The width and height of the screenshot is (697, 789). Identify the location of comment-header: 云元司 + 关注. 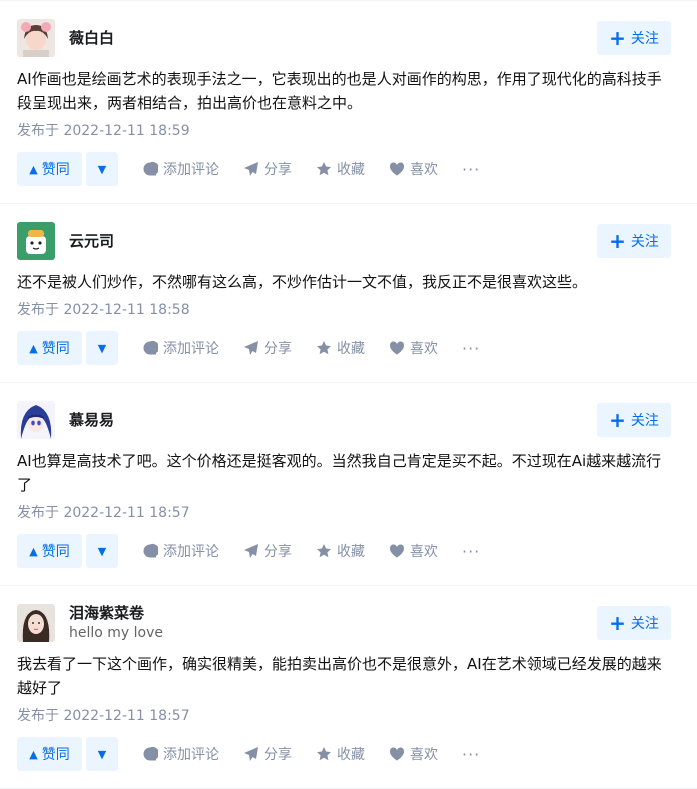
(344, 241).